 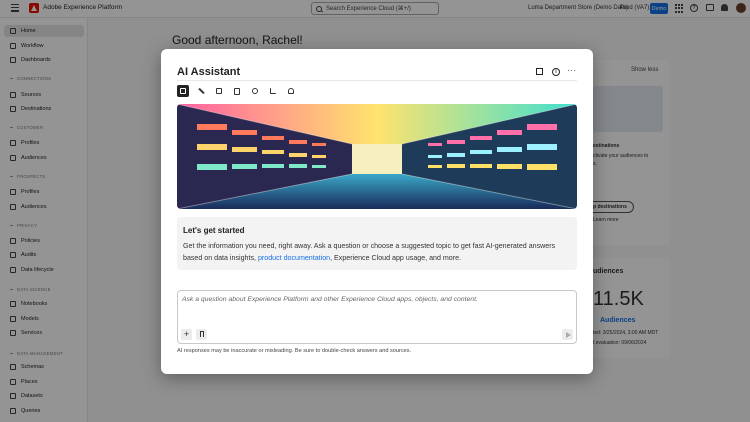 What do you see at coordinates (377, 156) in the screenshot?
I see `hero-illustration` at bounding box center [377, 156].